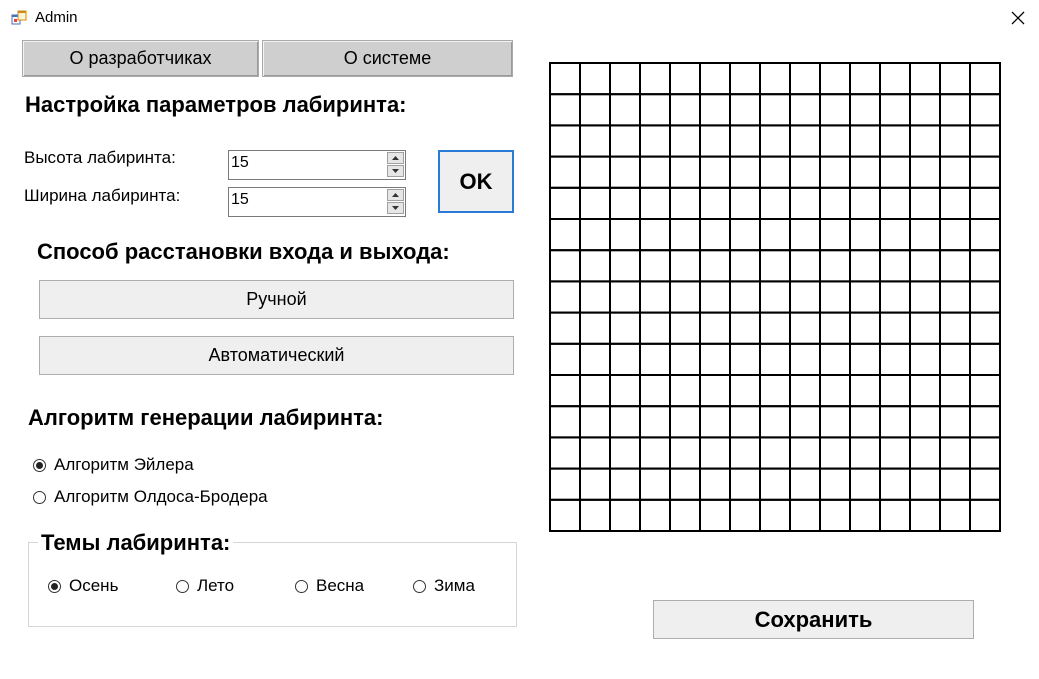 Image resolution: width=1039 pixels, height=679 pixels. What do you see at coordinates (19, 18) in the screenshot?
I see `app-window-icon` at bounding box center [19, 18].